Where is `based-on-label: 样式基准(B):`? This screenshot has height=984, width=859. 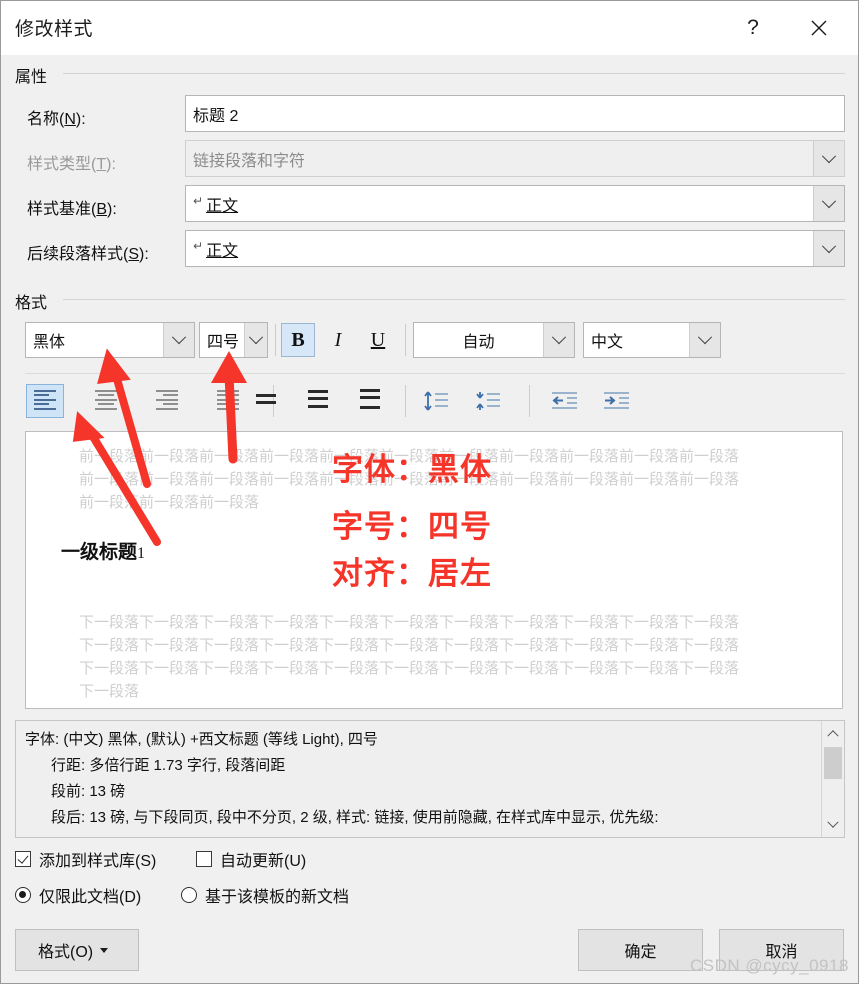 based-on-label: 样式基准(B): is located at coordinates (72, 209).